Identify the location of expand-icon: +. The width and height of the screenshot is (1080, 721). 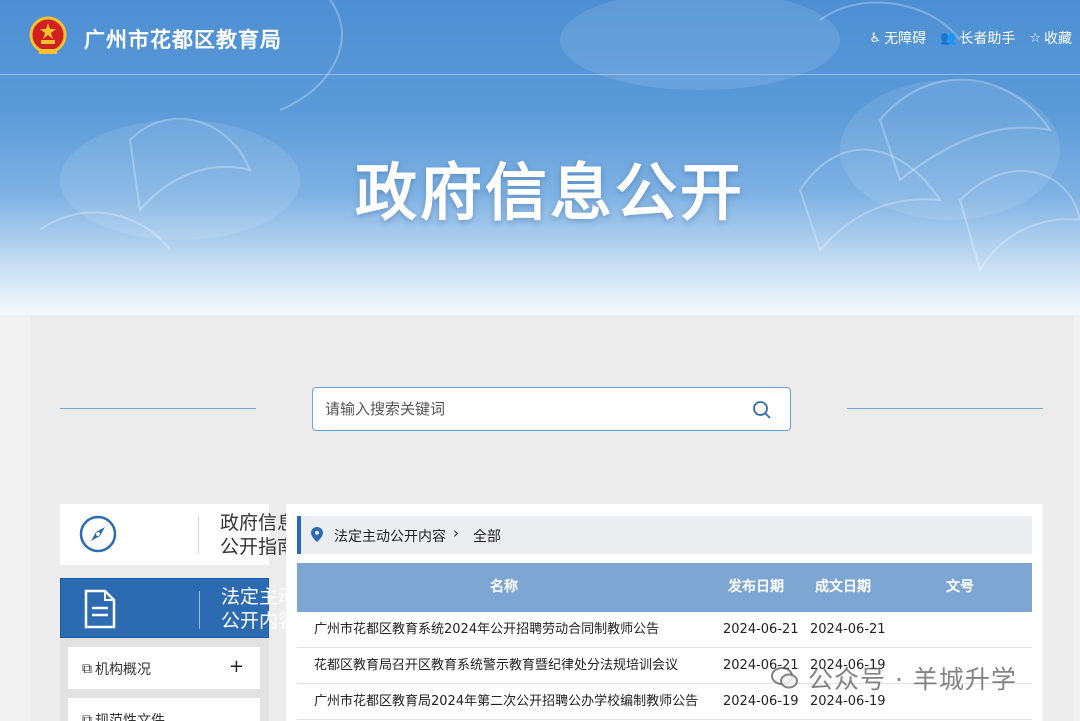
(236, 666).